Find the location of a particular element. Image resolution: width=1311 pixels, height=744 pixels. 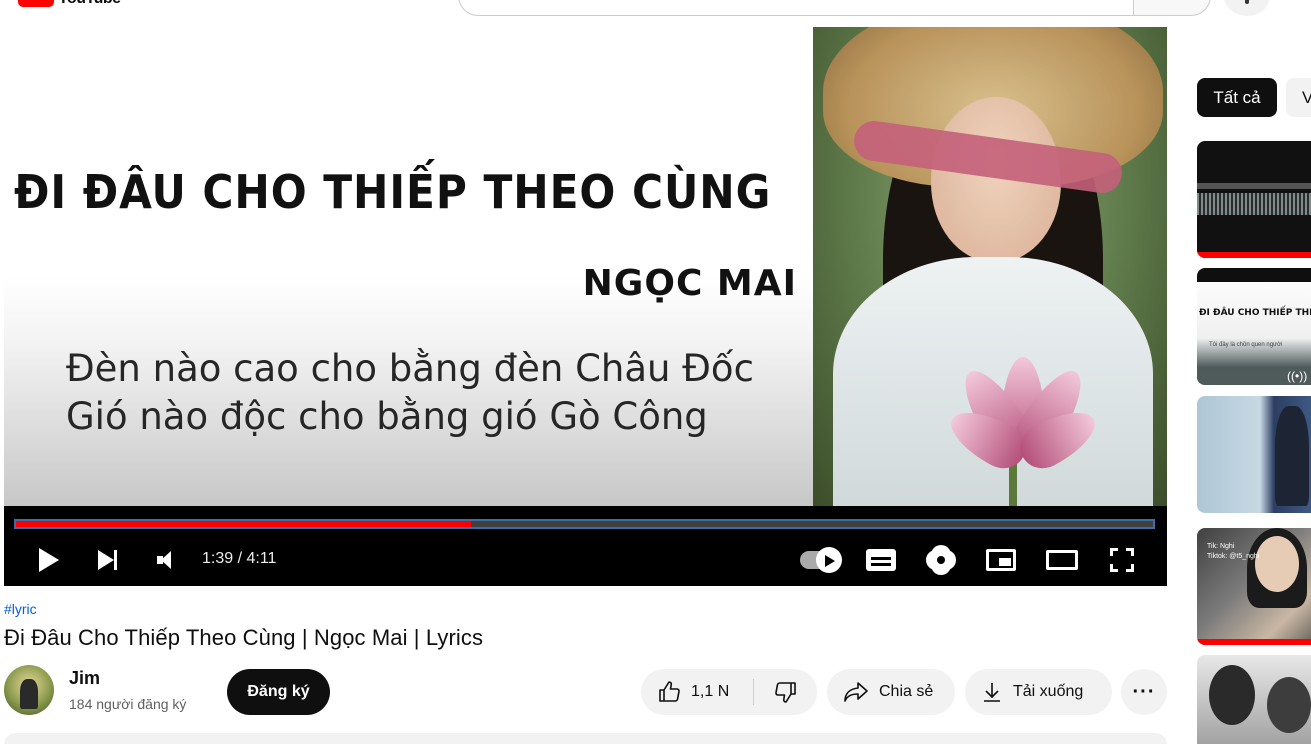

autoplay-icon is located at coordinates (821, 559).